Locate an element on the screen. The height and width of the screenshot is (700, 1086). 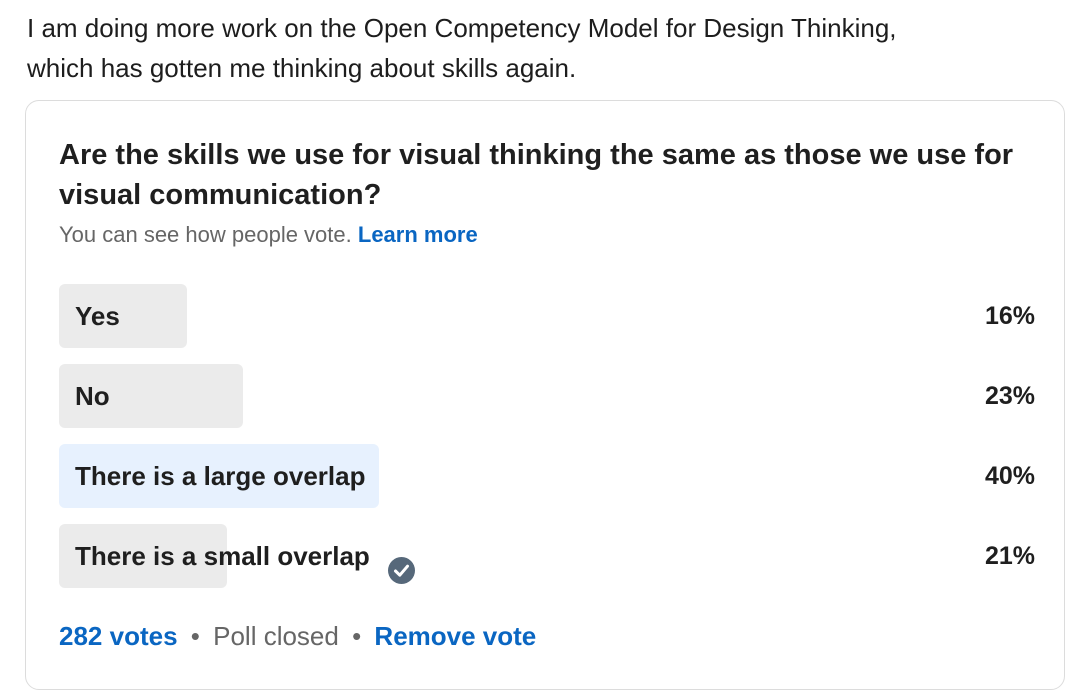
poll-option-label: There is a small overlap is located at coordinates (222, 556).